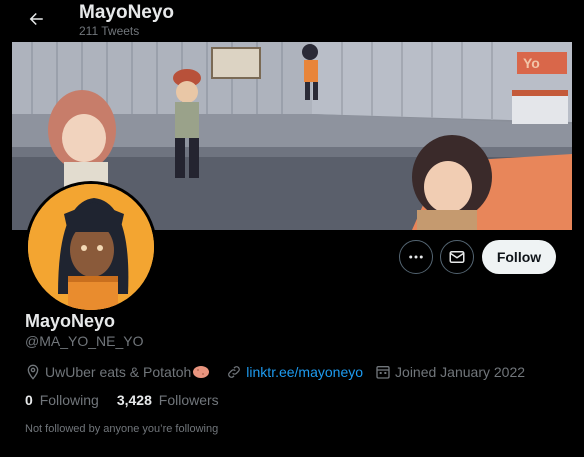 This screenshot has height=457, width=584. I want to click on avatar-image, so click(91, 247).